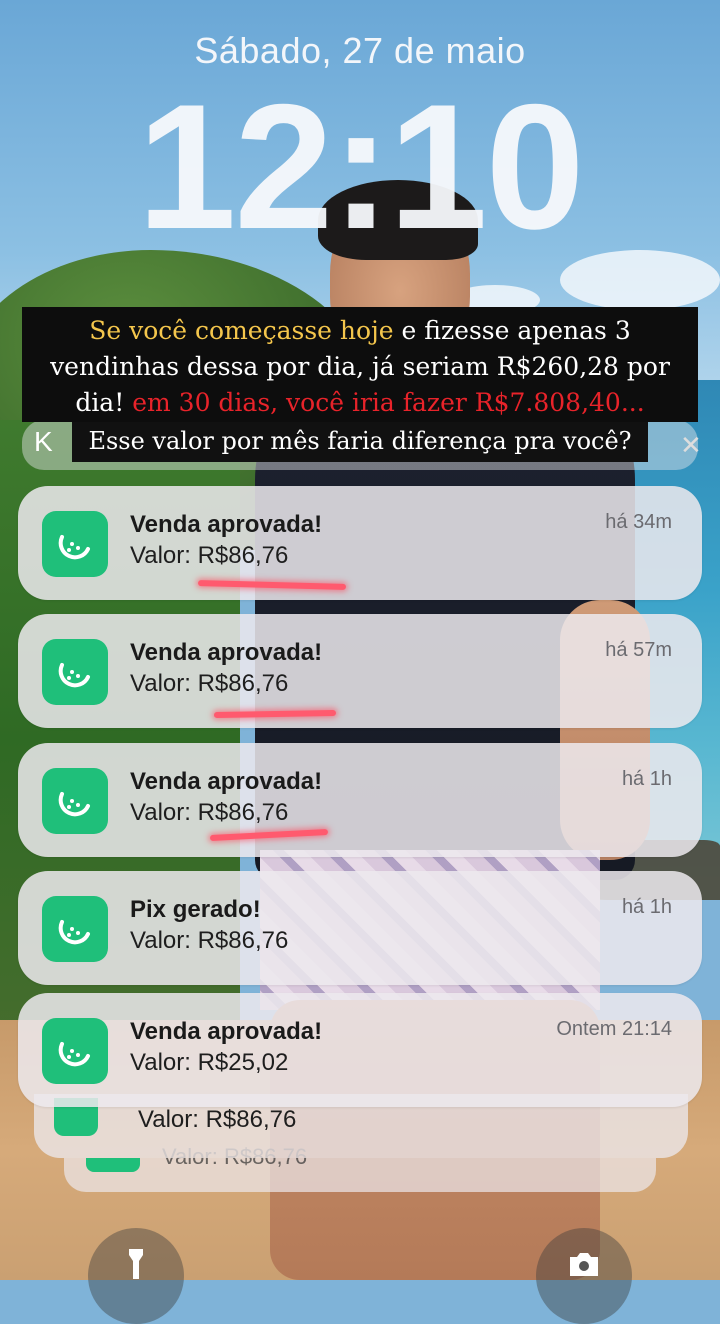 The width and height of the screenshot is (720, 1324). What do you see at coordinates (43, 441) in the screenshot?
I see `hidden-notification-letter: K` at bounding box center [43, 441].